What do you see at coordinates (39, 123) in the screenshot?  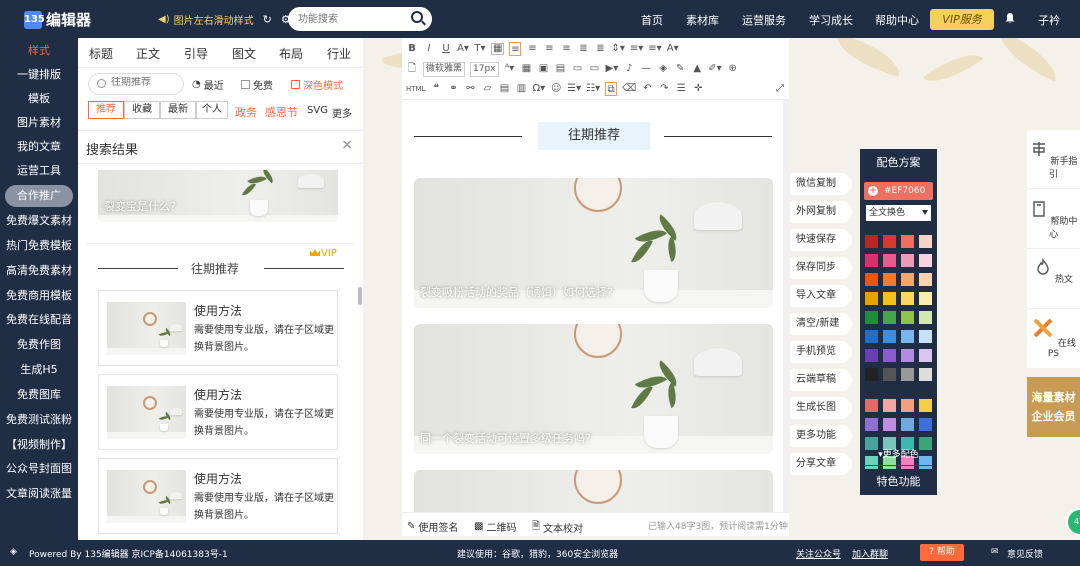 I see `nav-item-images: 图片素材` at bounding box center [39, 123].